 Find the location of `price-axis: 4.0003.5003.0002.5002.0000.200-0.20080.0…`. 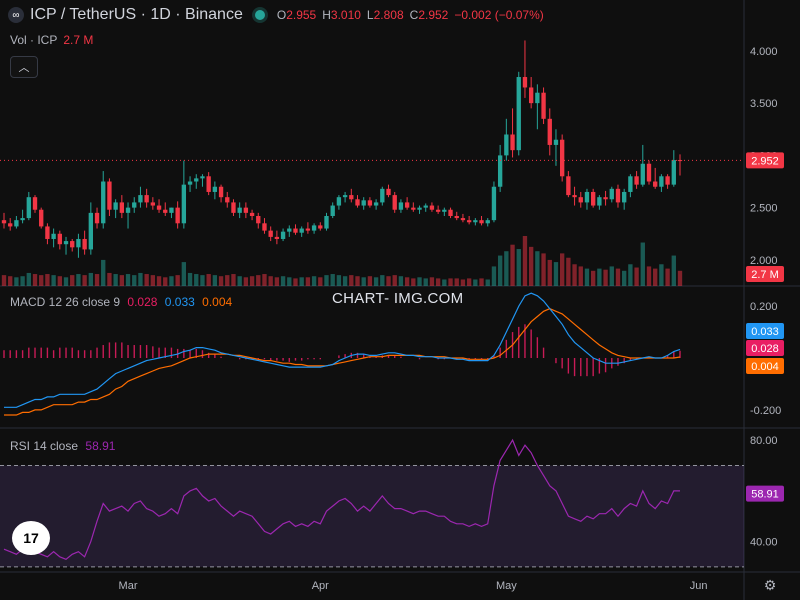

price-axis: 4.0003.5003.0002.5002.0000.200-0.20080.0… is located at coordinates (765, 297).